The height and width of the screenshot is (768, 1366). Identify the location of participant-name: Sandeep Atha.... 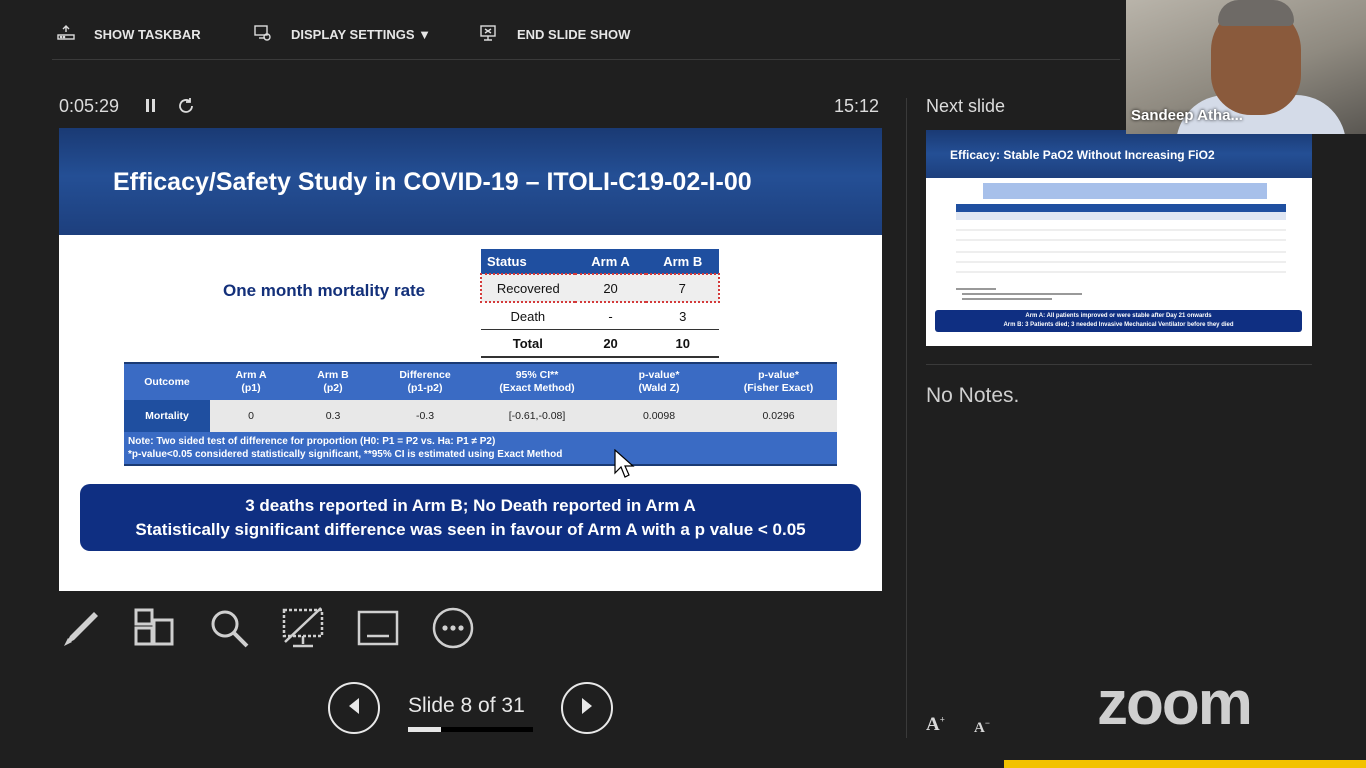
(1187, 115).